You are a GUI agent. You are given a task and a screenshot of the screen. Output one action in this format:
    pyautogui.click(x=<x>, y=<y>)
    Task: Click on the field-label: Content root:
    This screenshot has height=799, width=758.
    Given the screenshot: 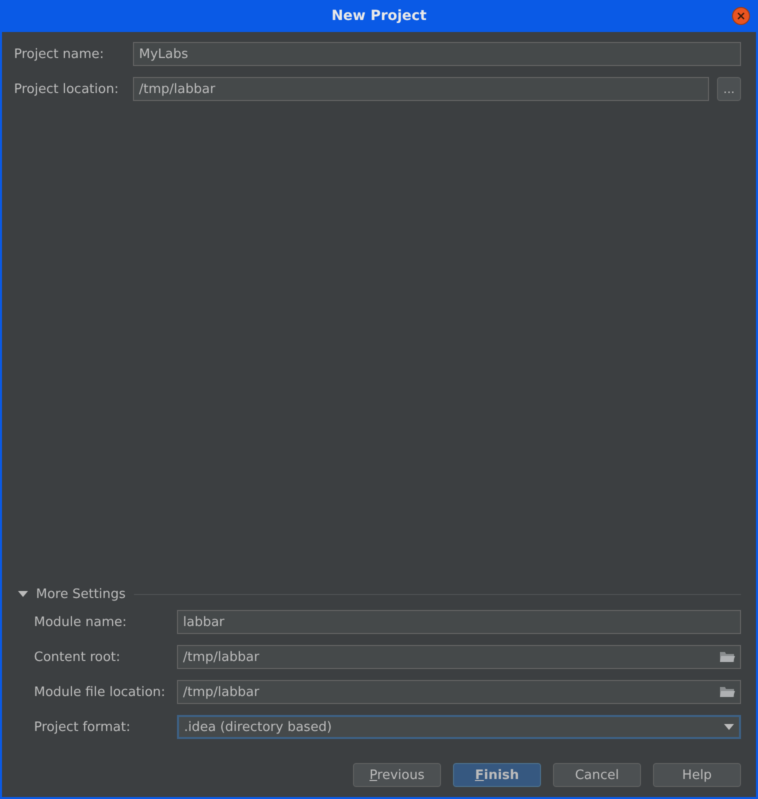 What is the action you would take?
    pyautogui.click(x=78, y=657)
    